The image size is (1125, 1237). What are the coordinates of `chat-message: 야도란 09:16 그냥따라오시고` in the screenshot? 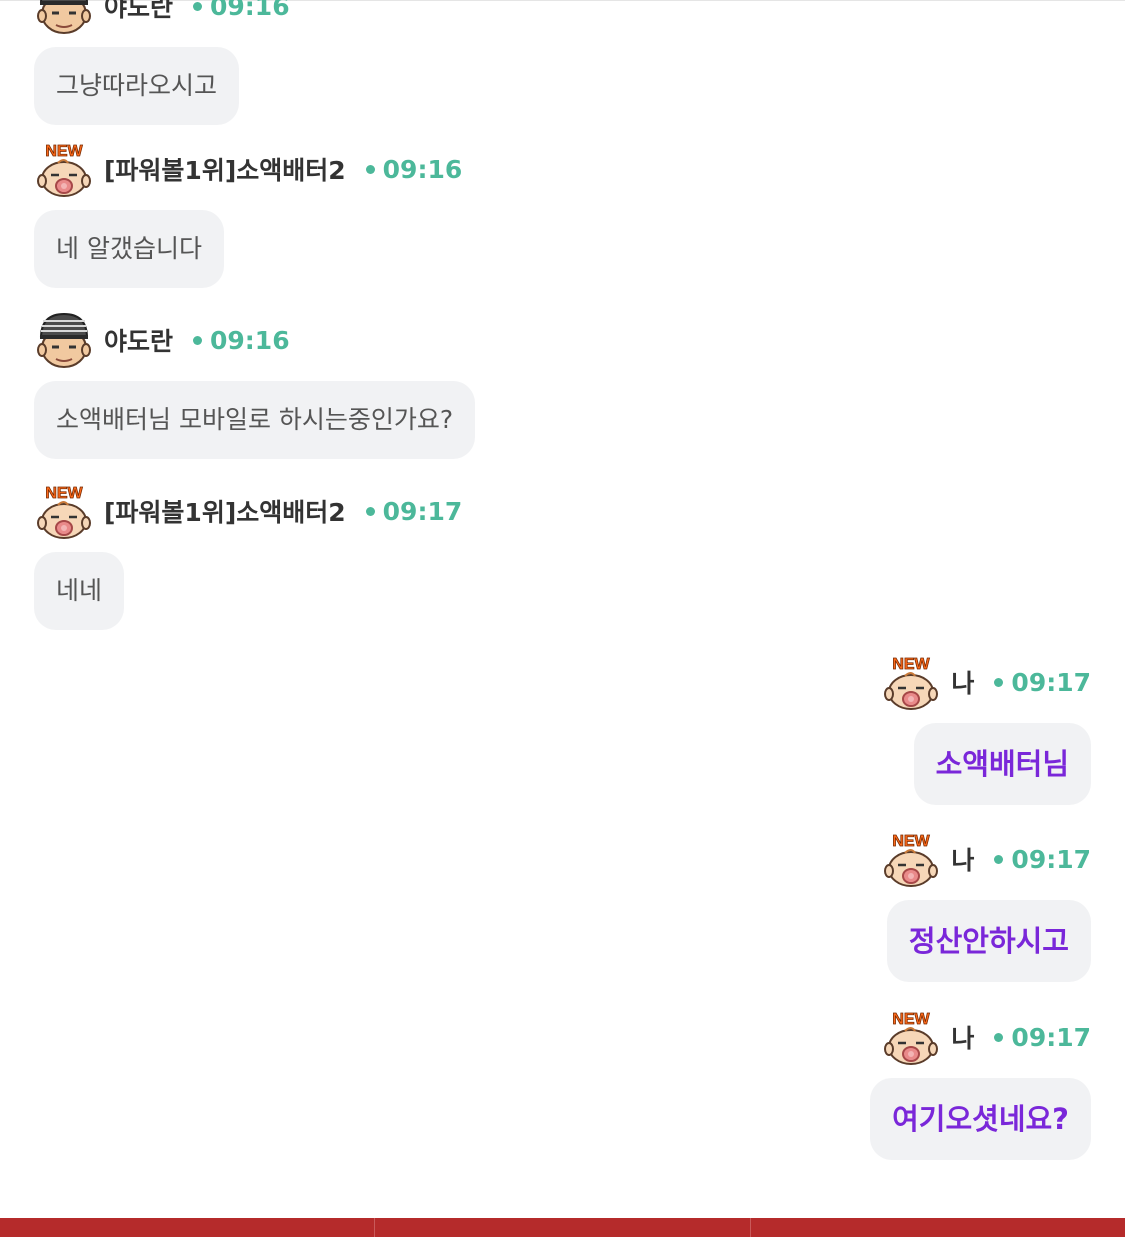 It's located at (162, 62).